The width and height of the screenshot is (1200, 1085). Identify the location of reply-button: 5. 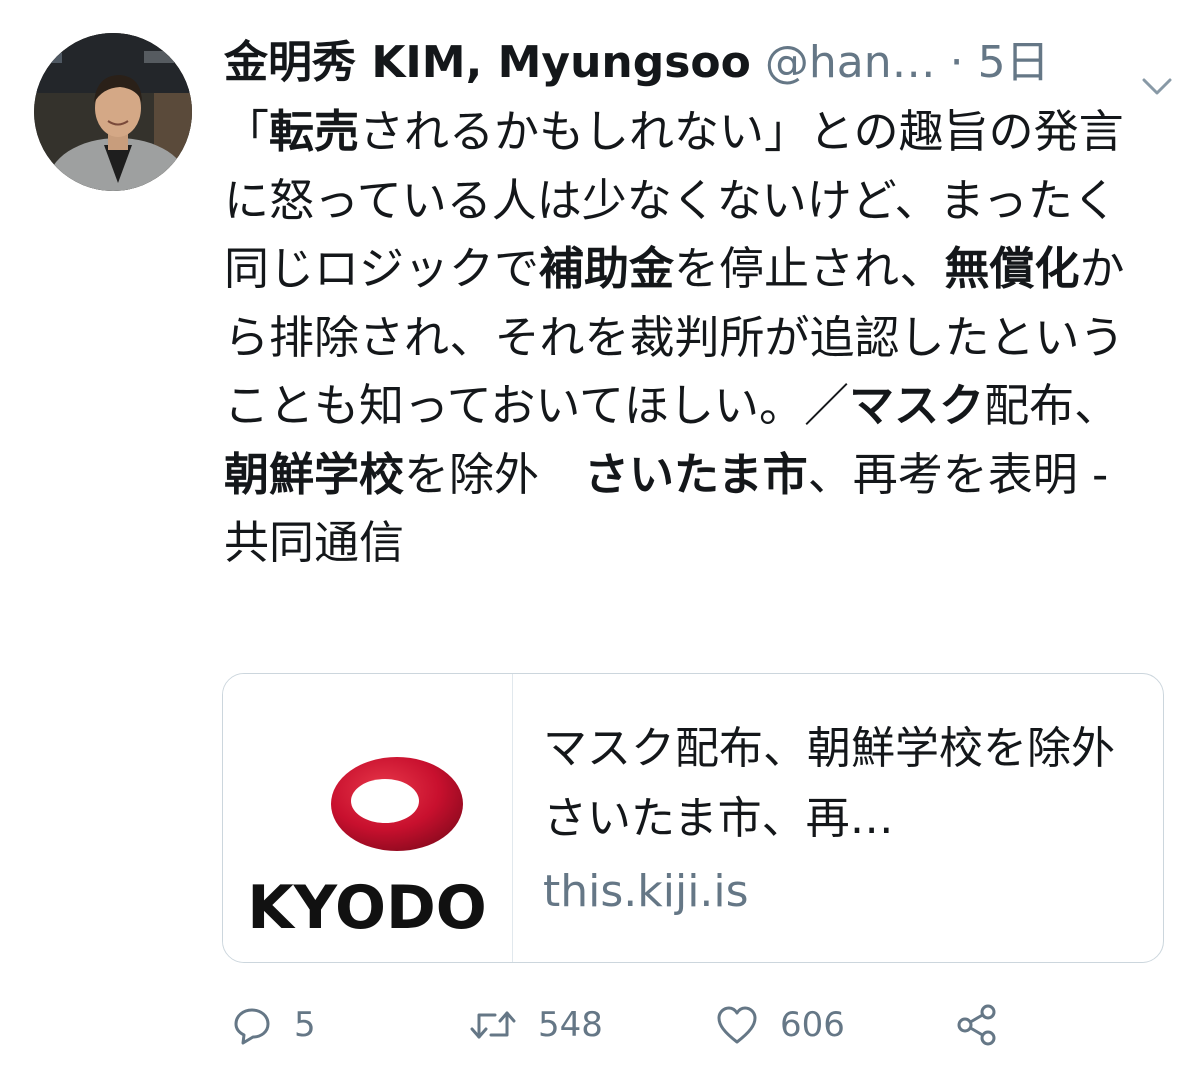
(273, 1025).